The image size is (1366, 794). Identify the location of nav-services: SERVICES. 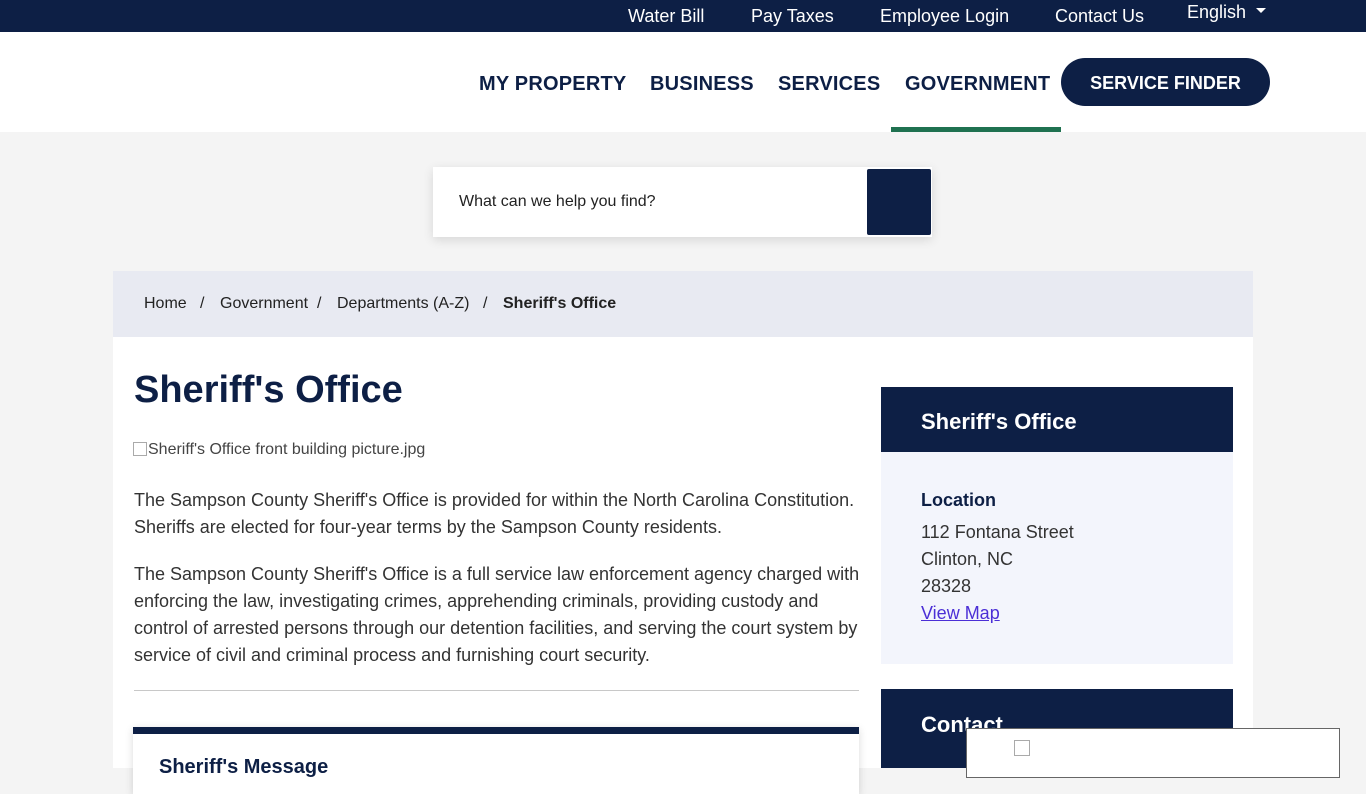
(829, 84).